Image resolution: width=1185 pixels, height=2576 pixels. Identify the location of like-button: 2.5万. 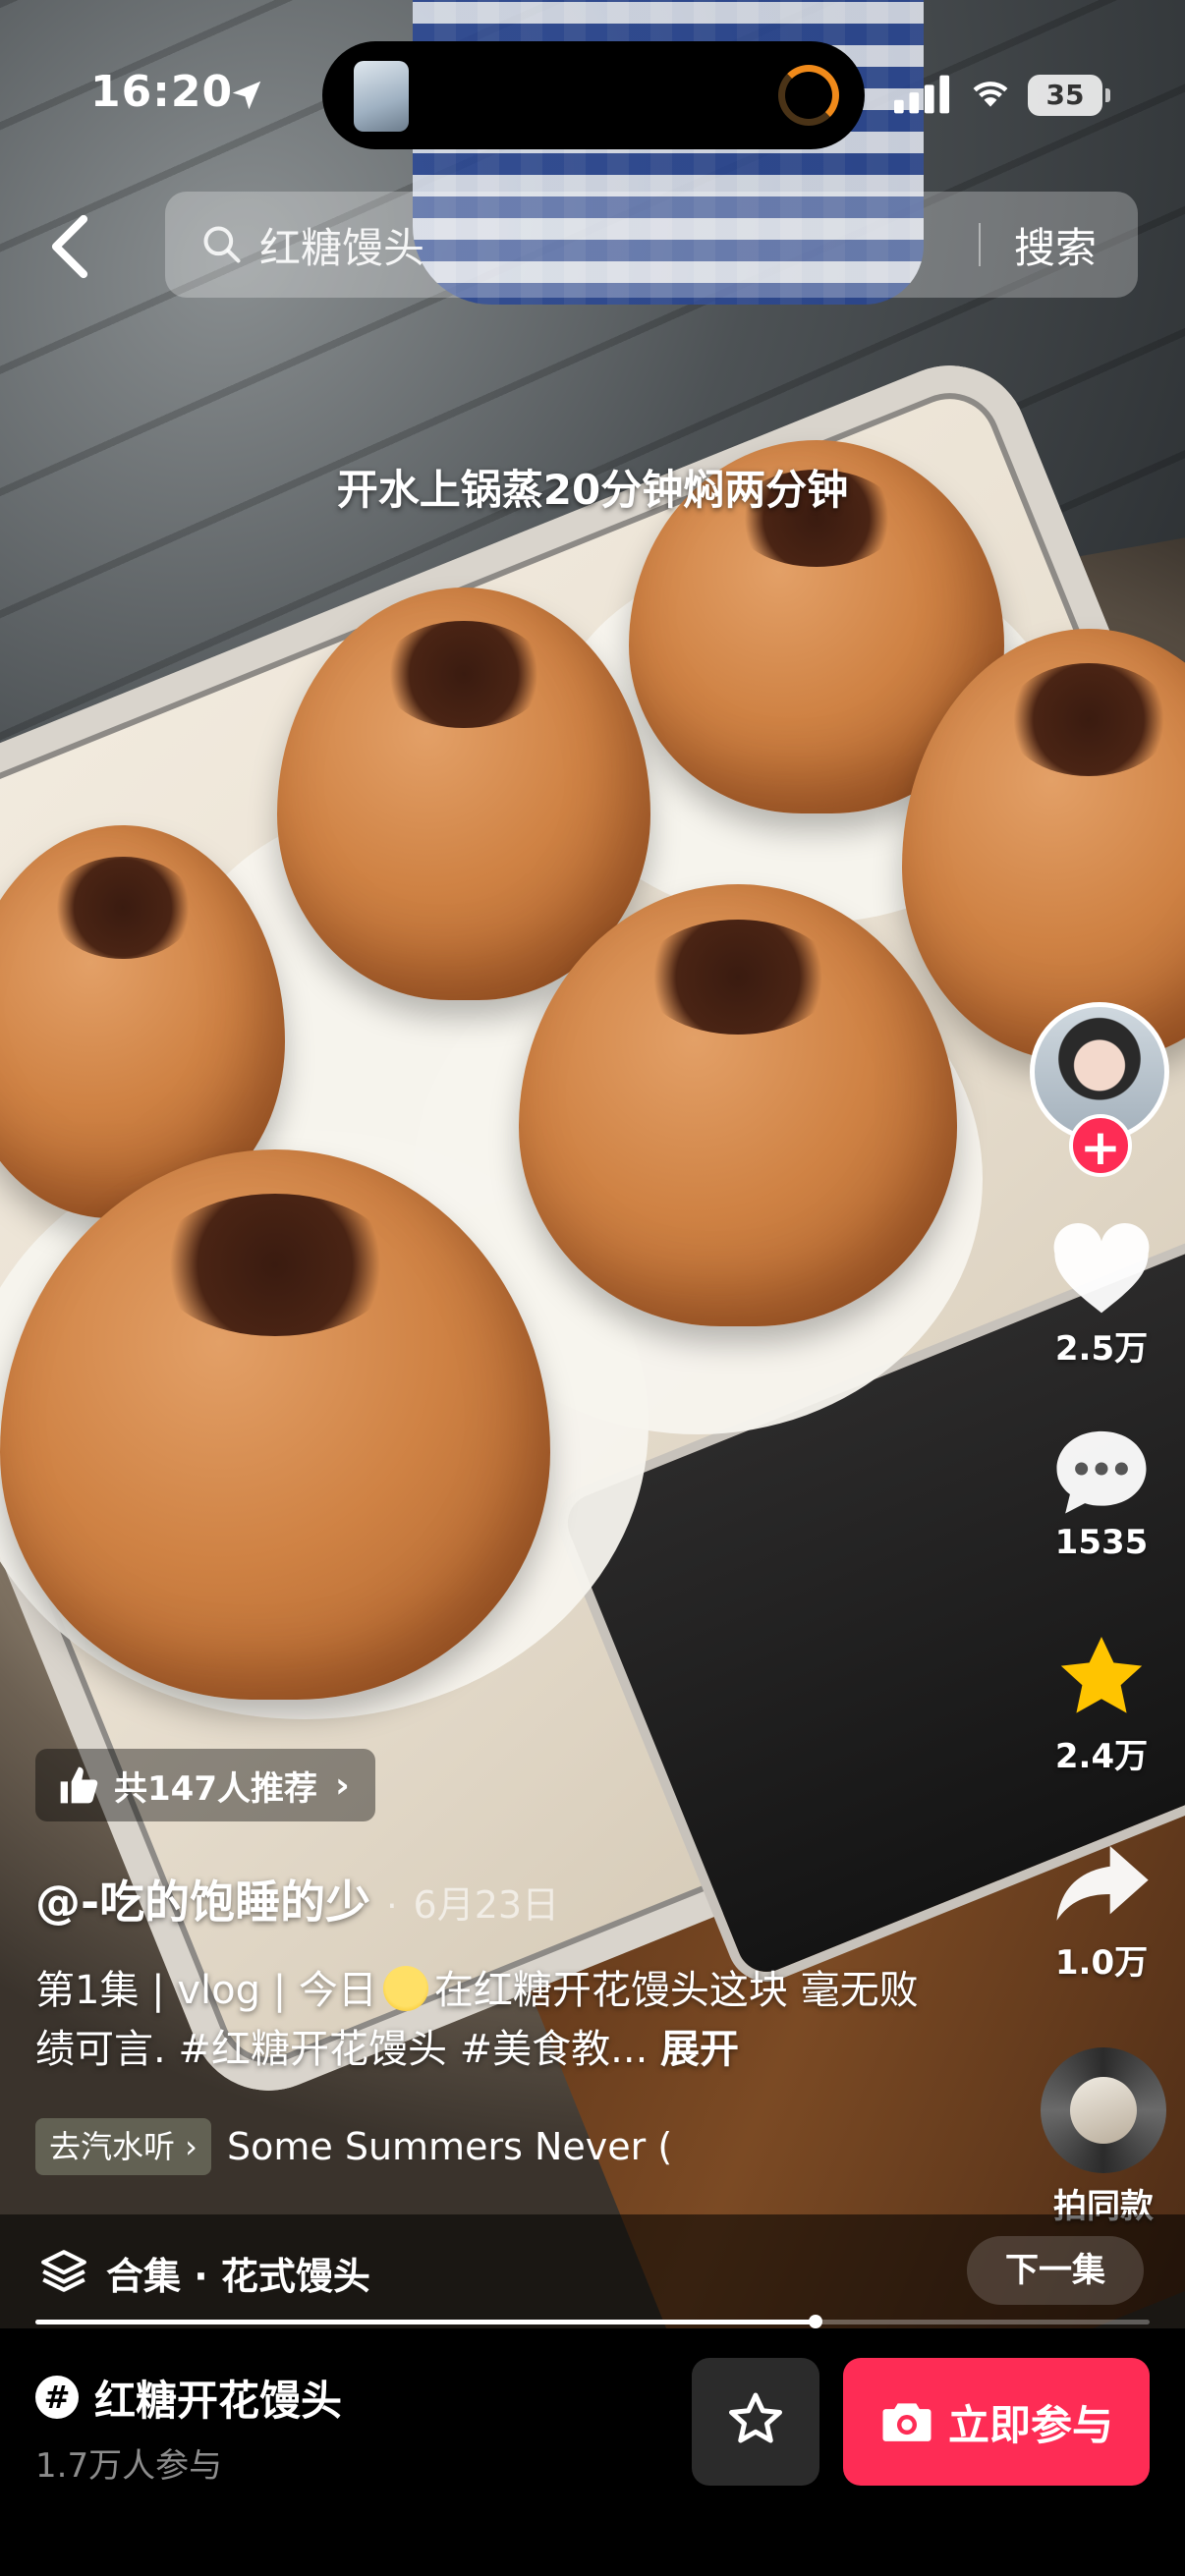
(1102, 1296).